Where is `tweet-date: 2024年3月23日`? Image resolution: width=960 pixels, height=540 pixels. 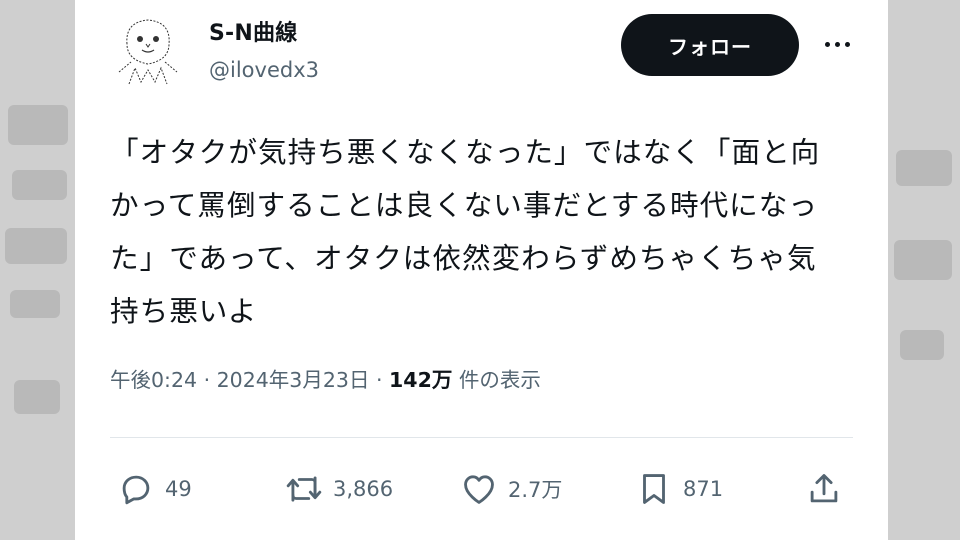 tweet-date: 2024年3月23日 is located at coordinates (293, 380).